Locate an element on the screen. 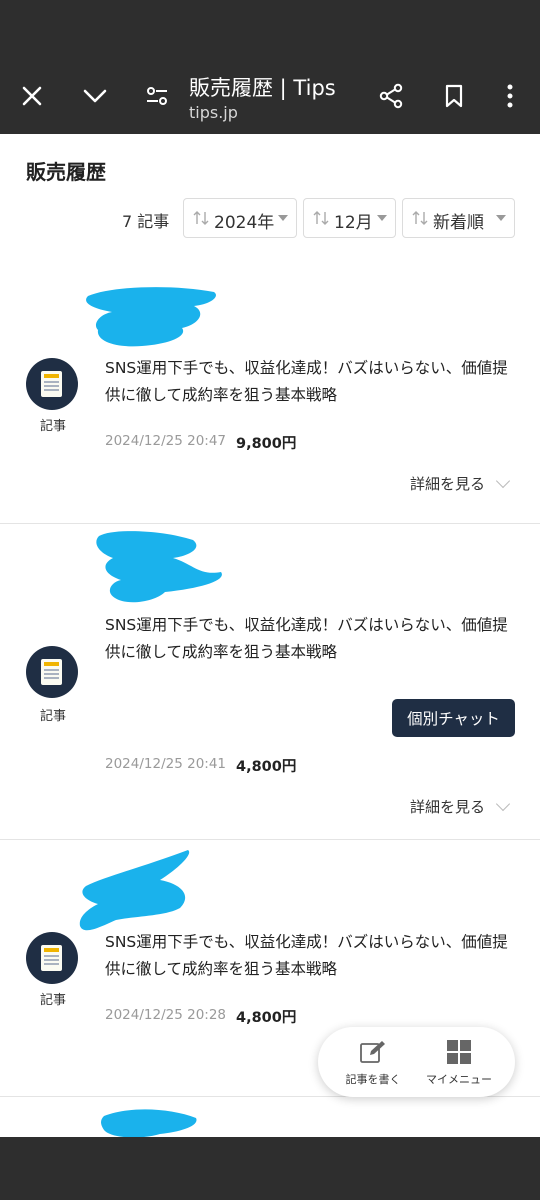 The width and height of the screenshot is (540, 1200). month-filter: 12月 is located at coordinates (349, 218).